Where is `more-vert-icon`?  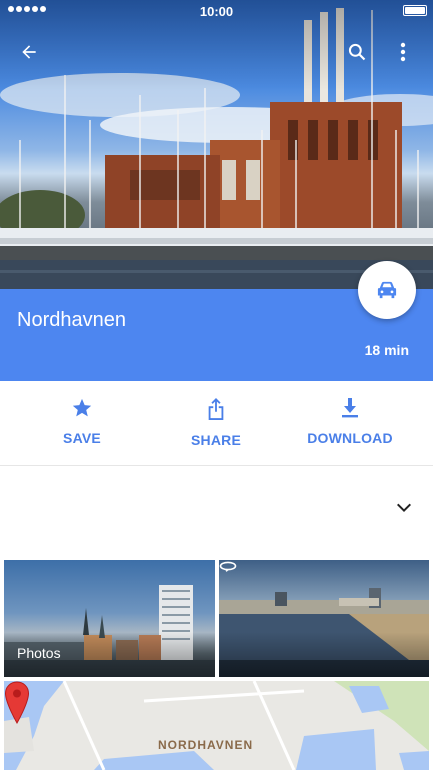 more-vert-icon is located at coordinates (403, 52).